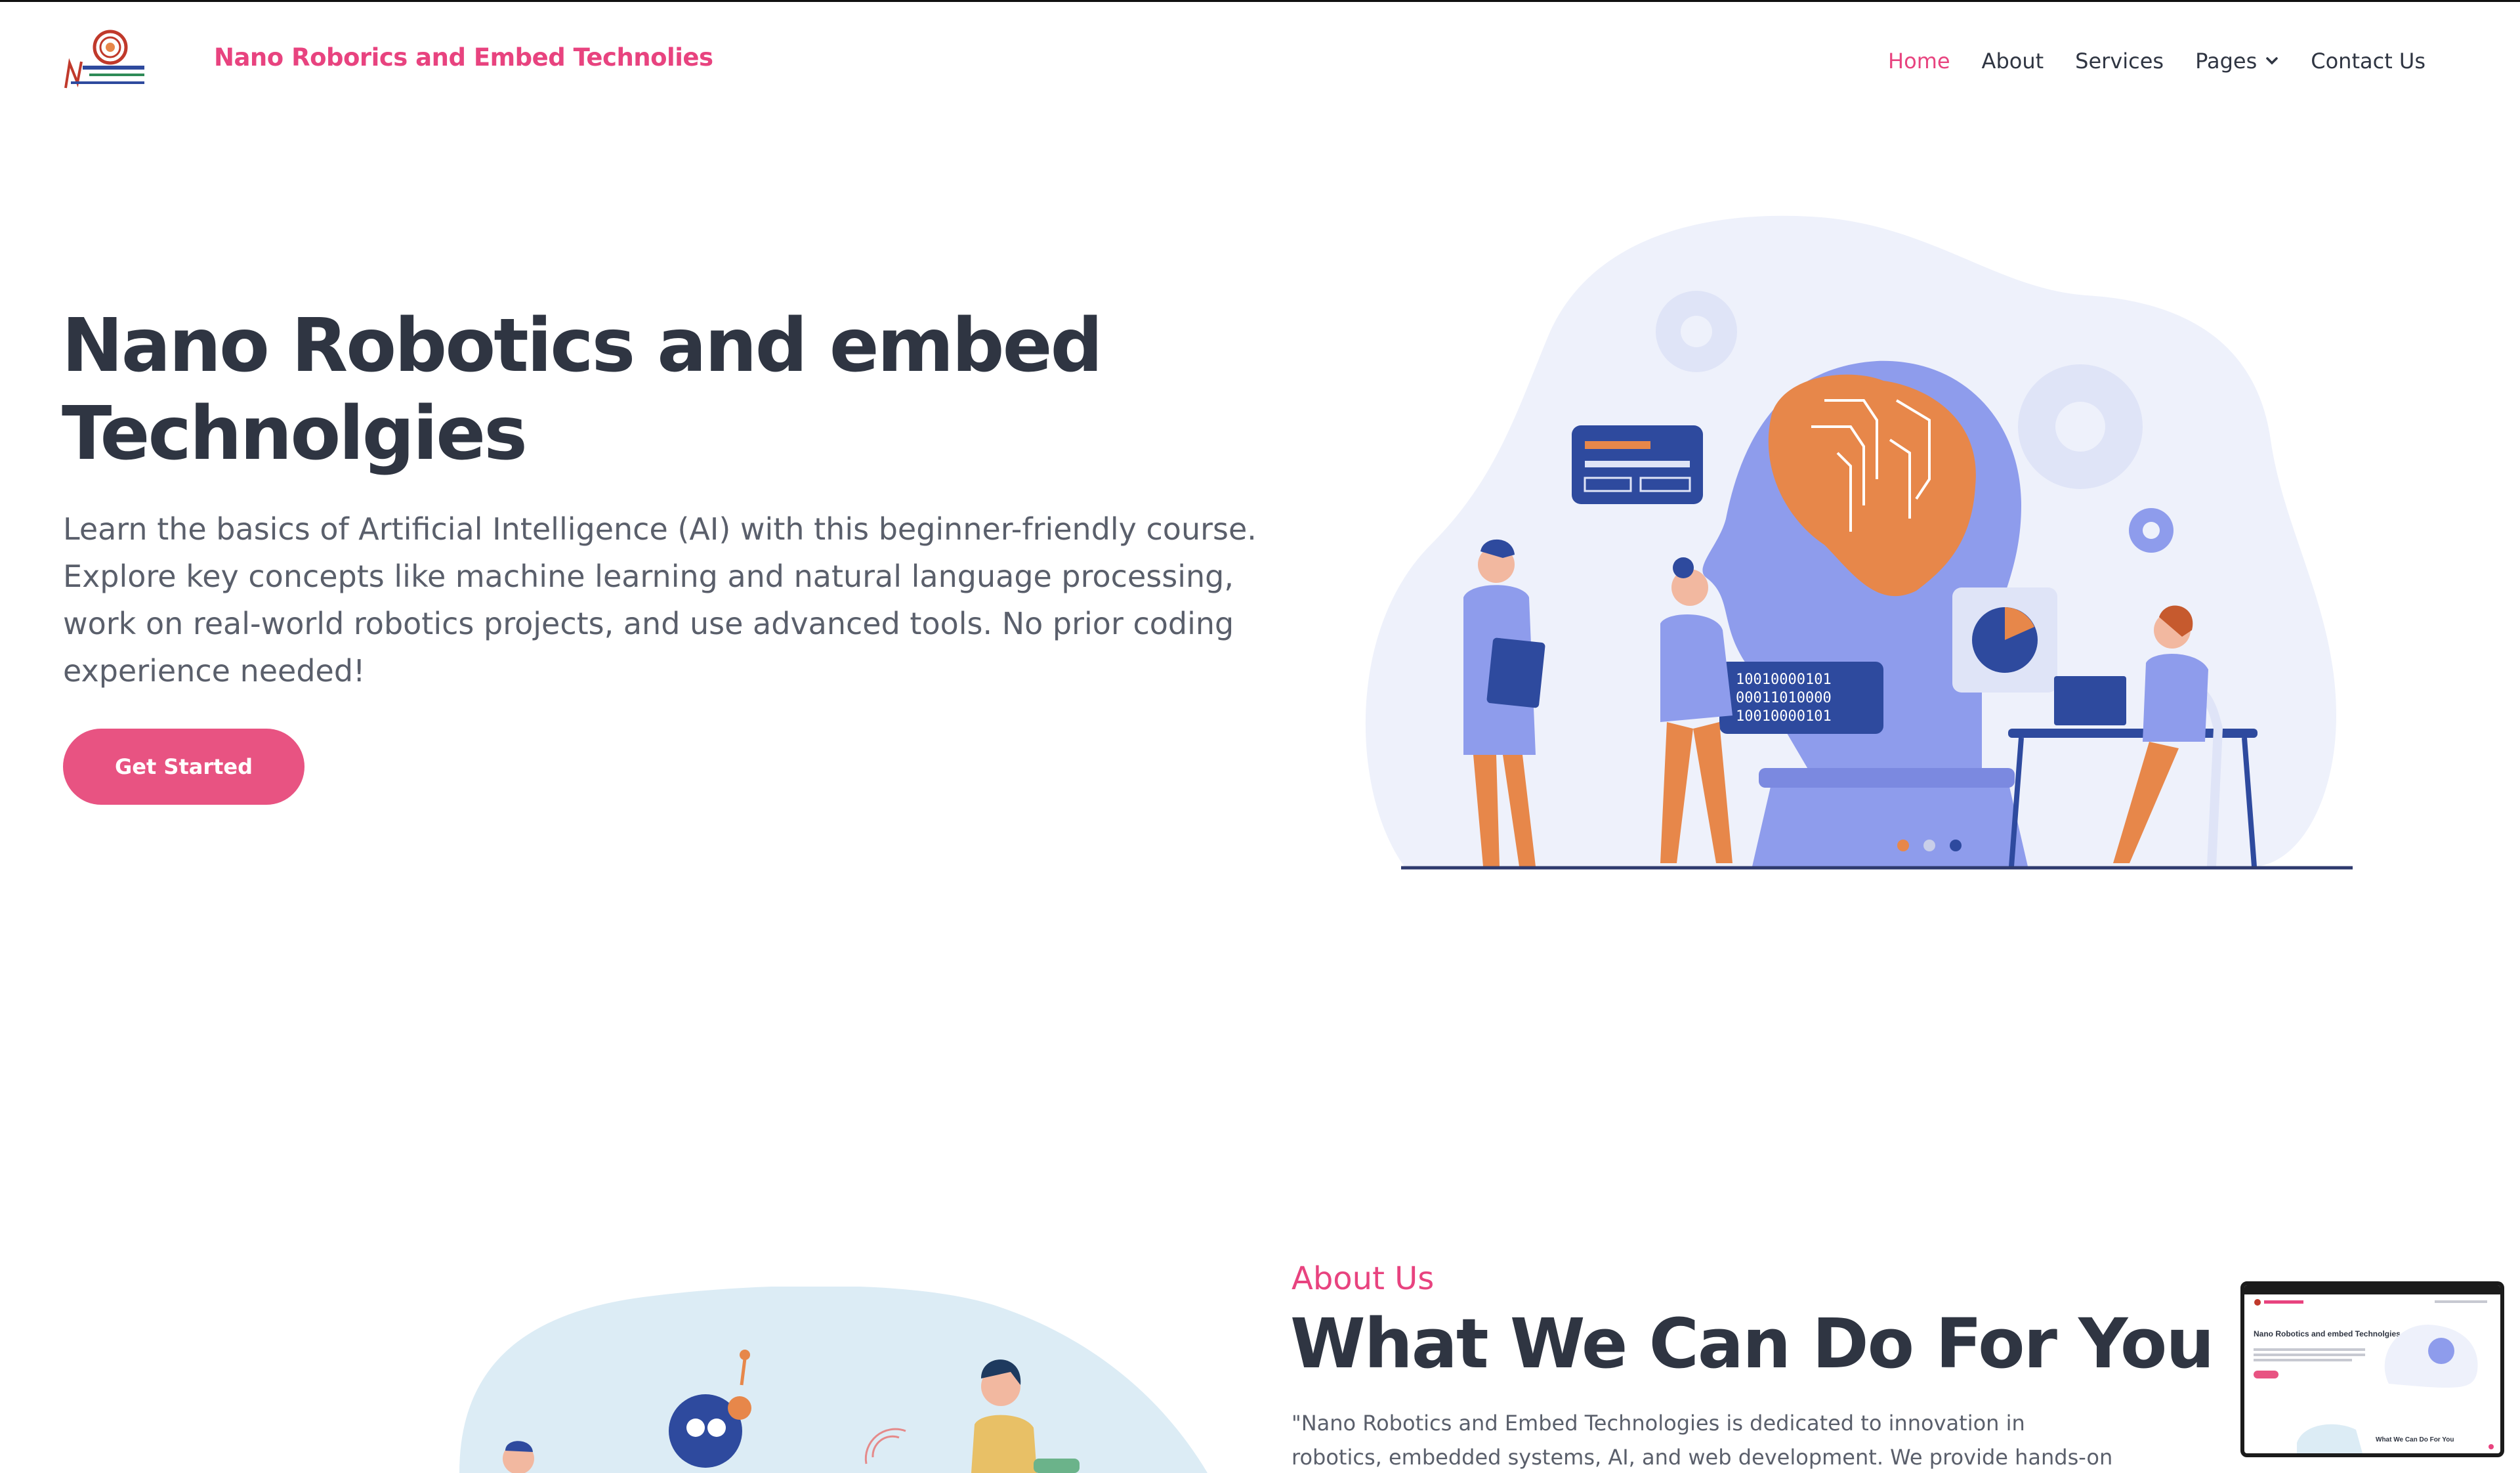  I want to click on nav-item-services: Services, so click(2119, 61).